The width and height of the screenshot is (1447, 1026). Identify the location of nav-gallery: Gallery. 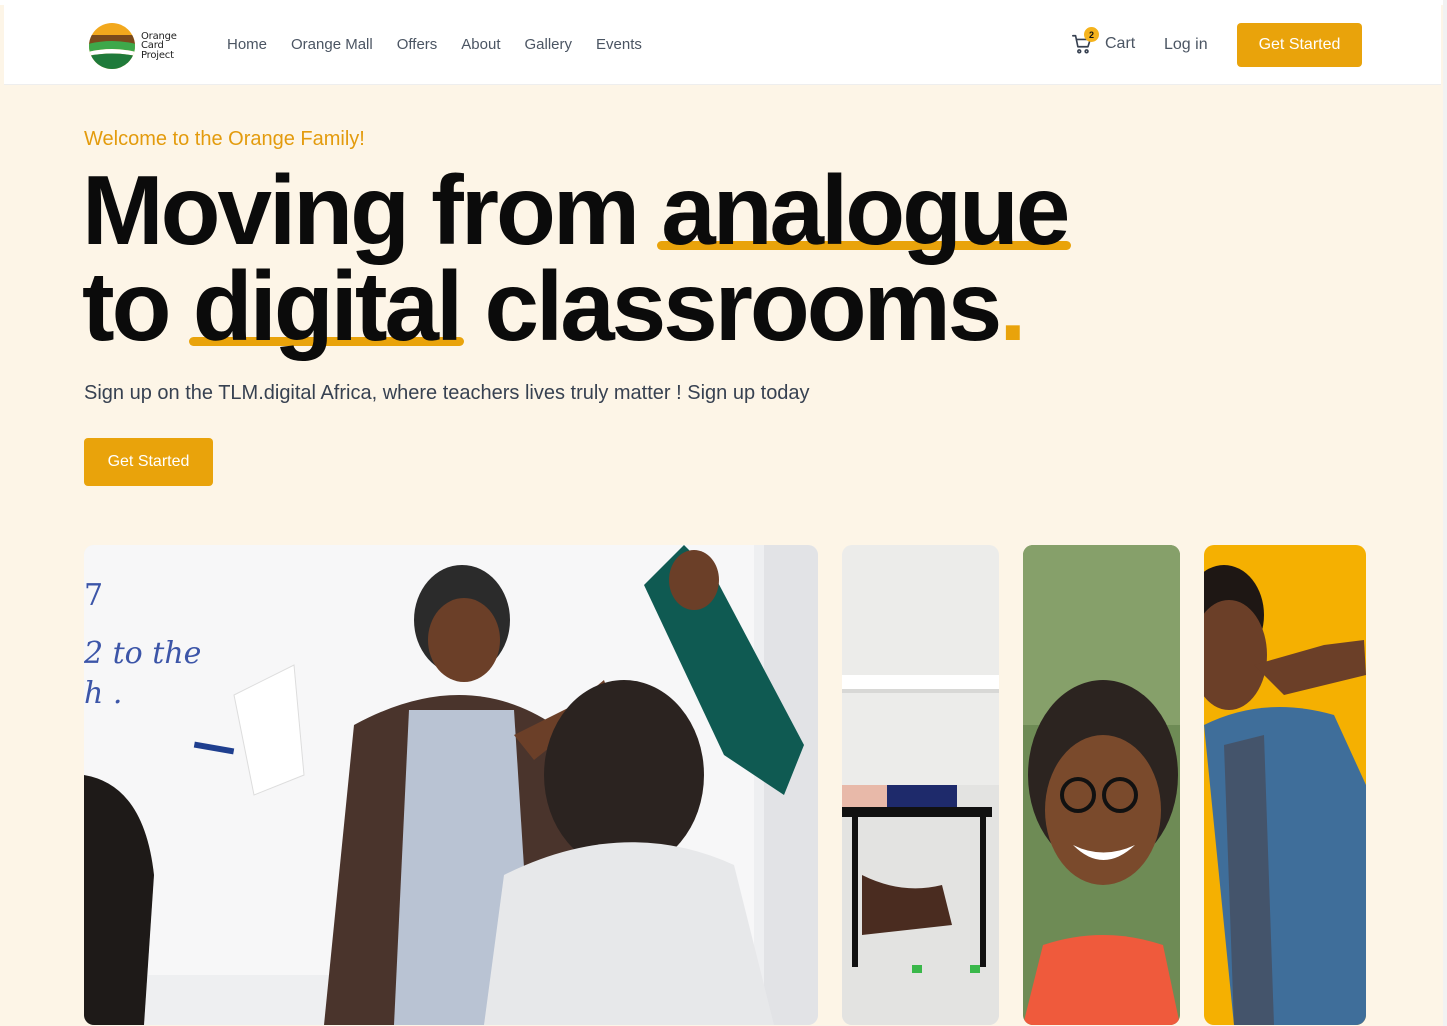
(549, 44).